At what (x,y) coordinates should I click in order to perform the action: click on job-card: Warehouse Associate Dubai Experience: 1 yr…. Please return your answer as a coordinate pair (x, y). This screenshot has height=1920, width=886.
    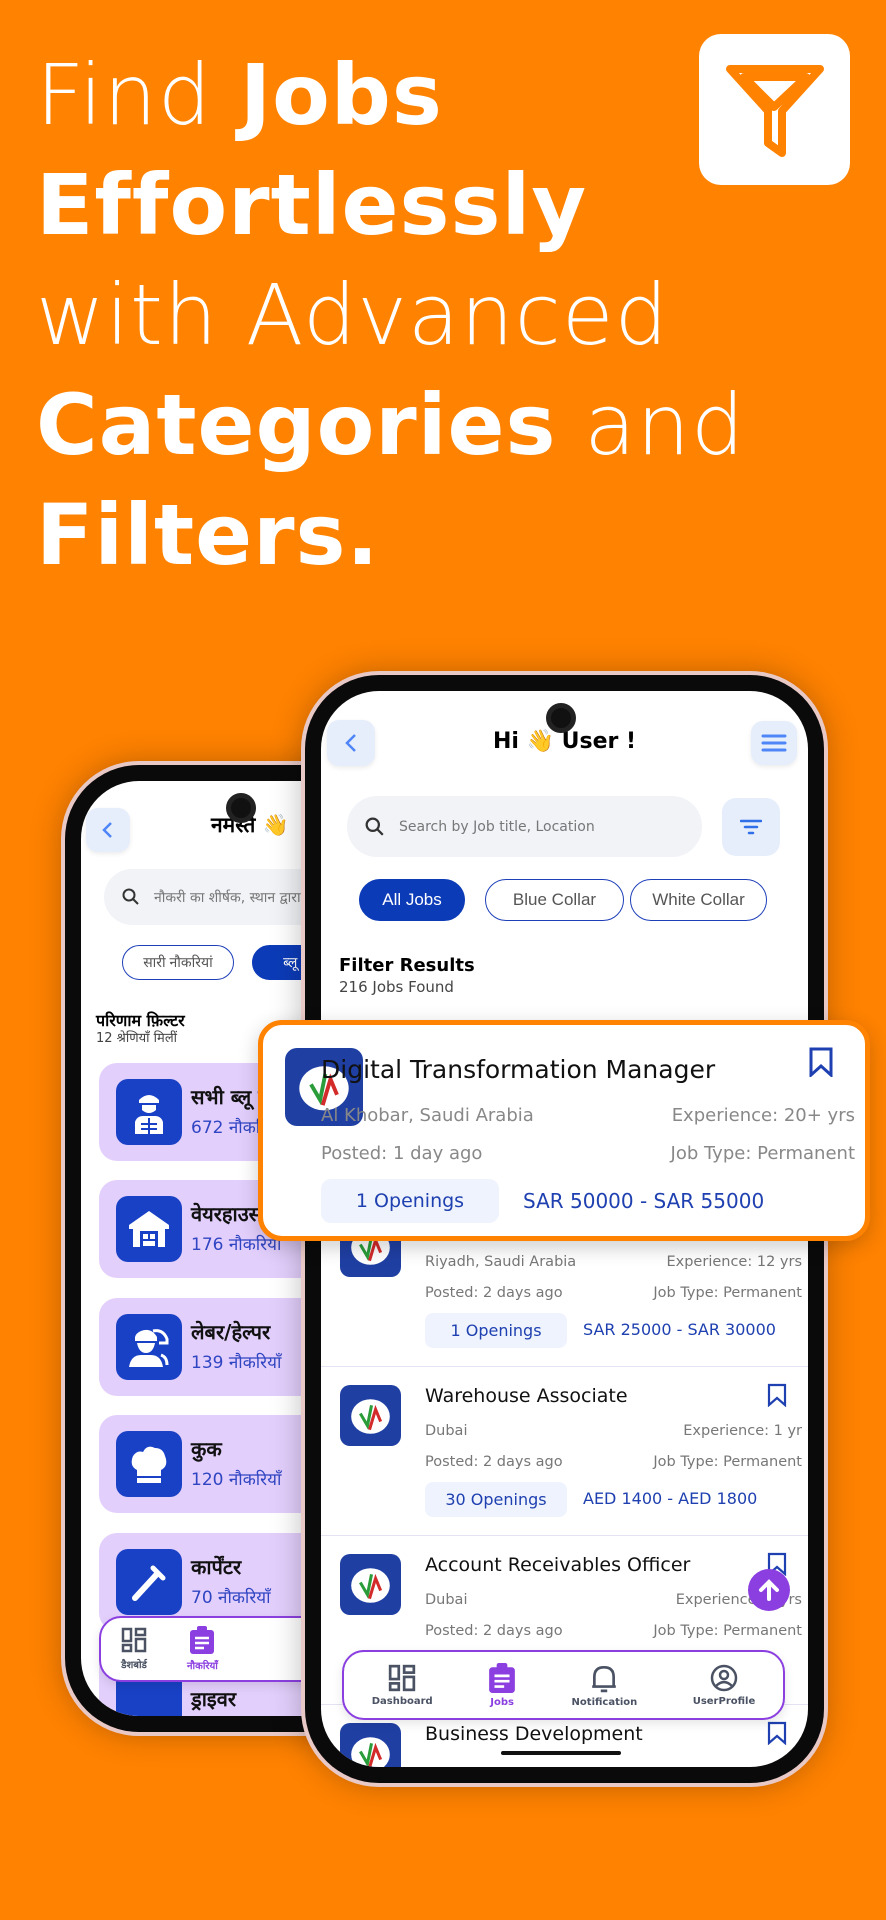
    Looking at the image, I should click on (564, 1450).